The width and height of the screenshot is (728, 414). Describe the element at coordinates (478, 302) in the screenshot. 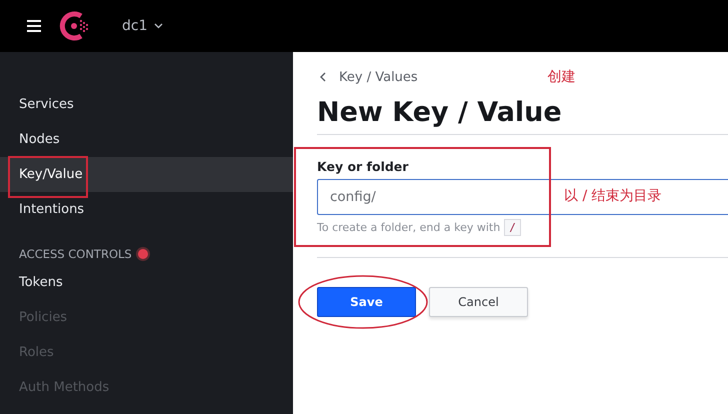

I see `cancel-button: Cancel` at that location.